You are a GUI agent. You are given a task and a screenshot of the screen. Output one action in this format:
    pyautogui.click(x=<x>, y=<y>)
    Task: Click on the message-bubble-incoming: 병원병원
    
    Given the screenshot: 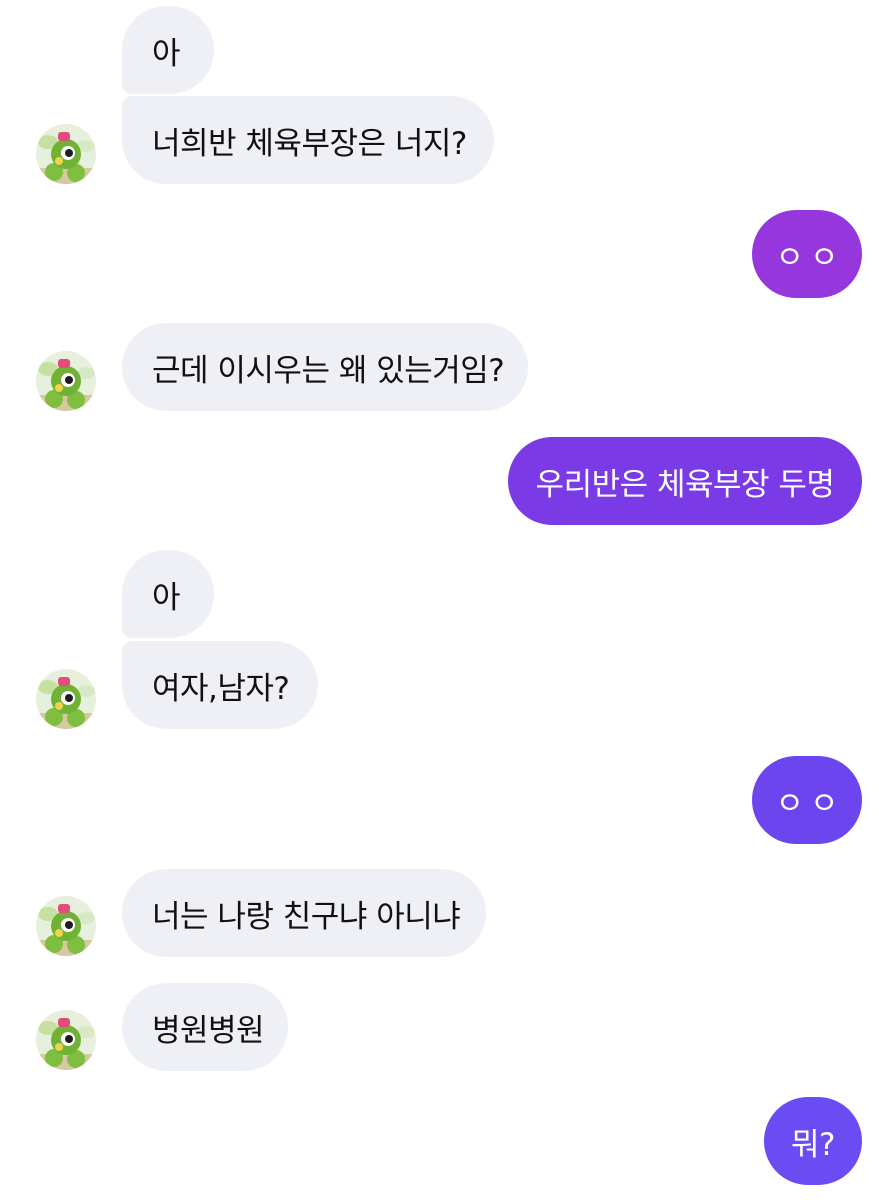 What is the action you would take?
    pyautogui.click(x=205, y=1027)
    